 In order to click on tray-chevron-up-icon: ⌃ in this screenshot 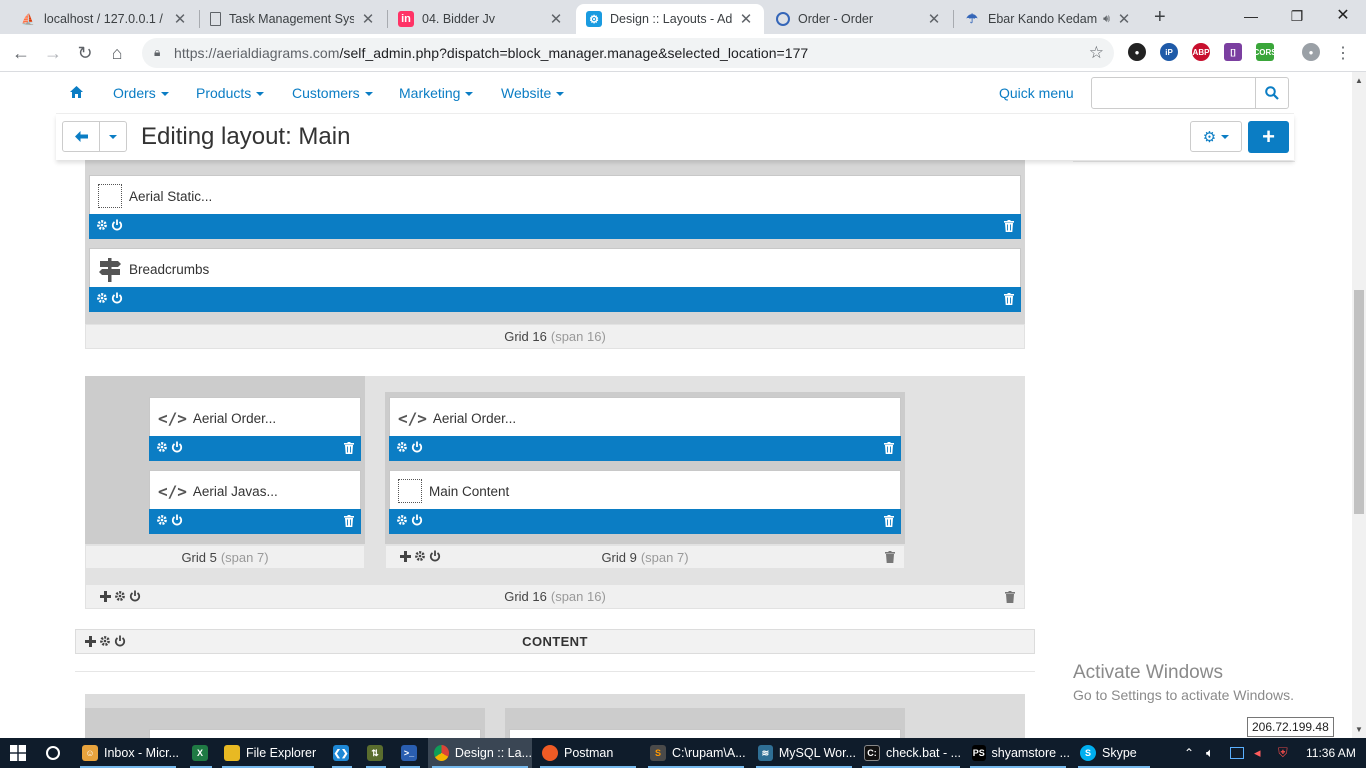, I will do `click(1189, 753)`.